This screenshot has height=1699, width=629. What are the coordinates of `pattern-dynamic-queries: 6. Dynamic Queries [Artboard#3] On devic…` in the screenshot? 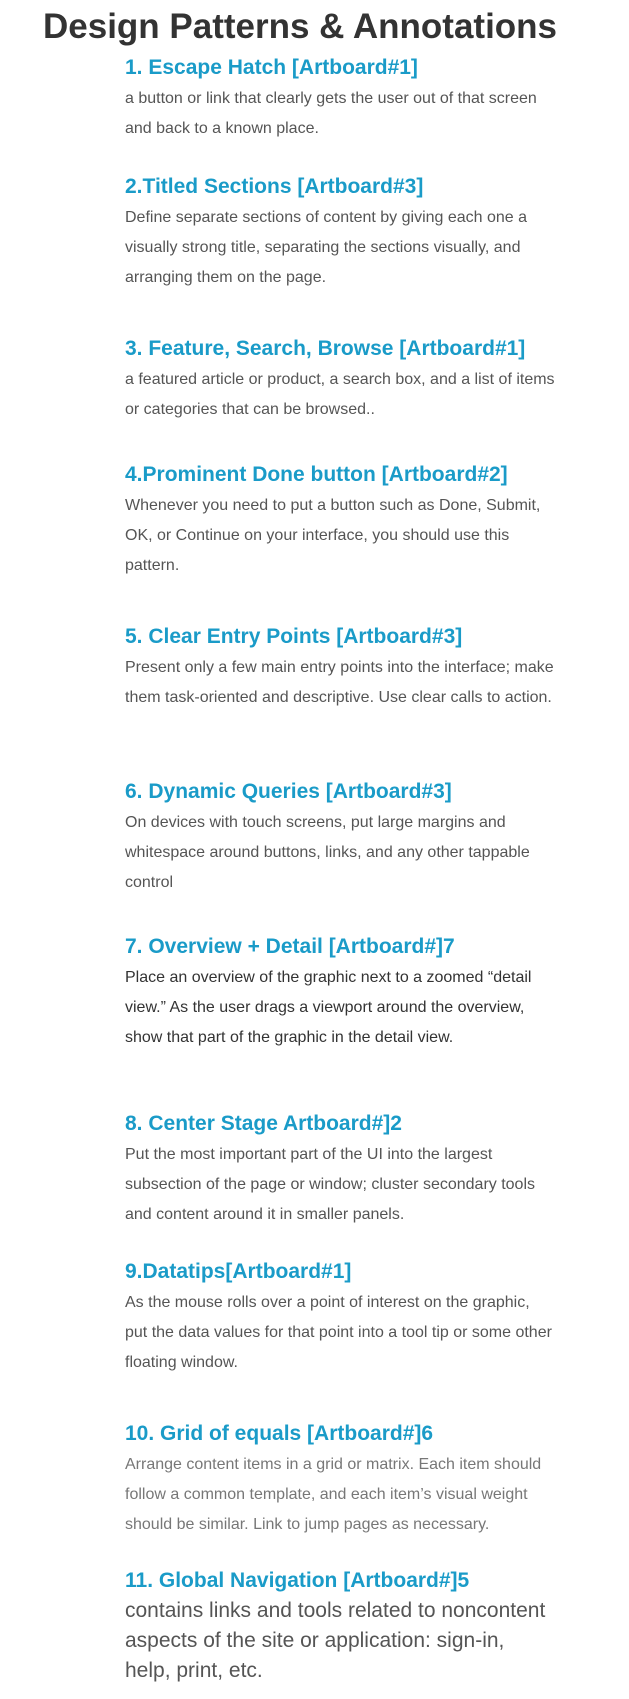 It's located at (340, 838).